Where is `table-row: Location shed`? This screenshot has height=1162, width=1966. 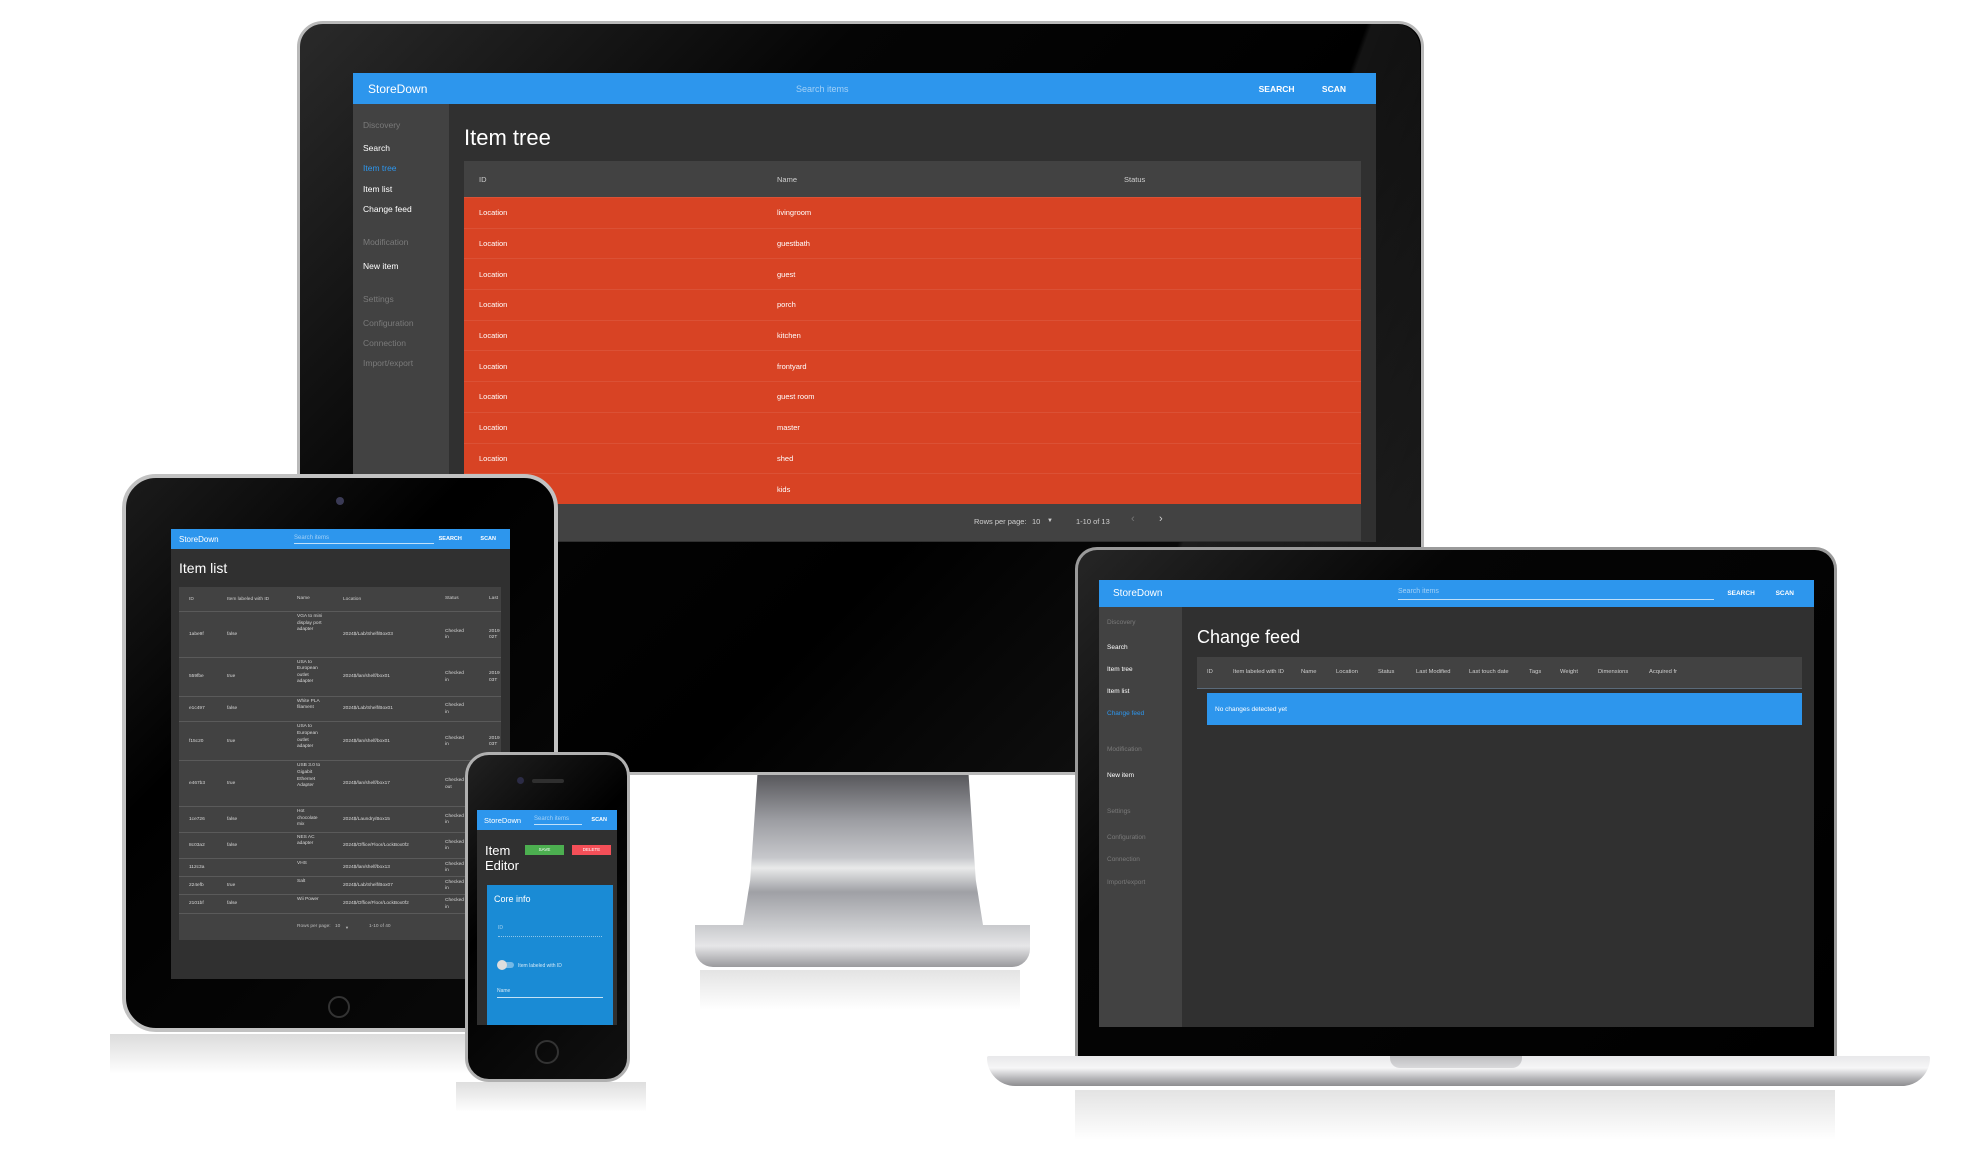 table-row: Location shed is located at coordinates (912, 458).